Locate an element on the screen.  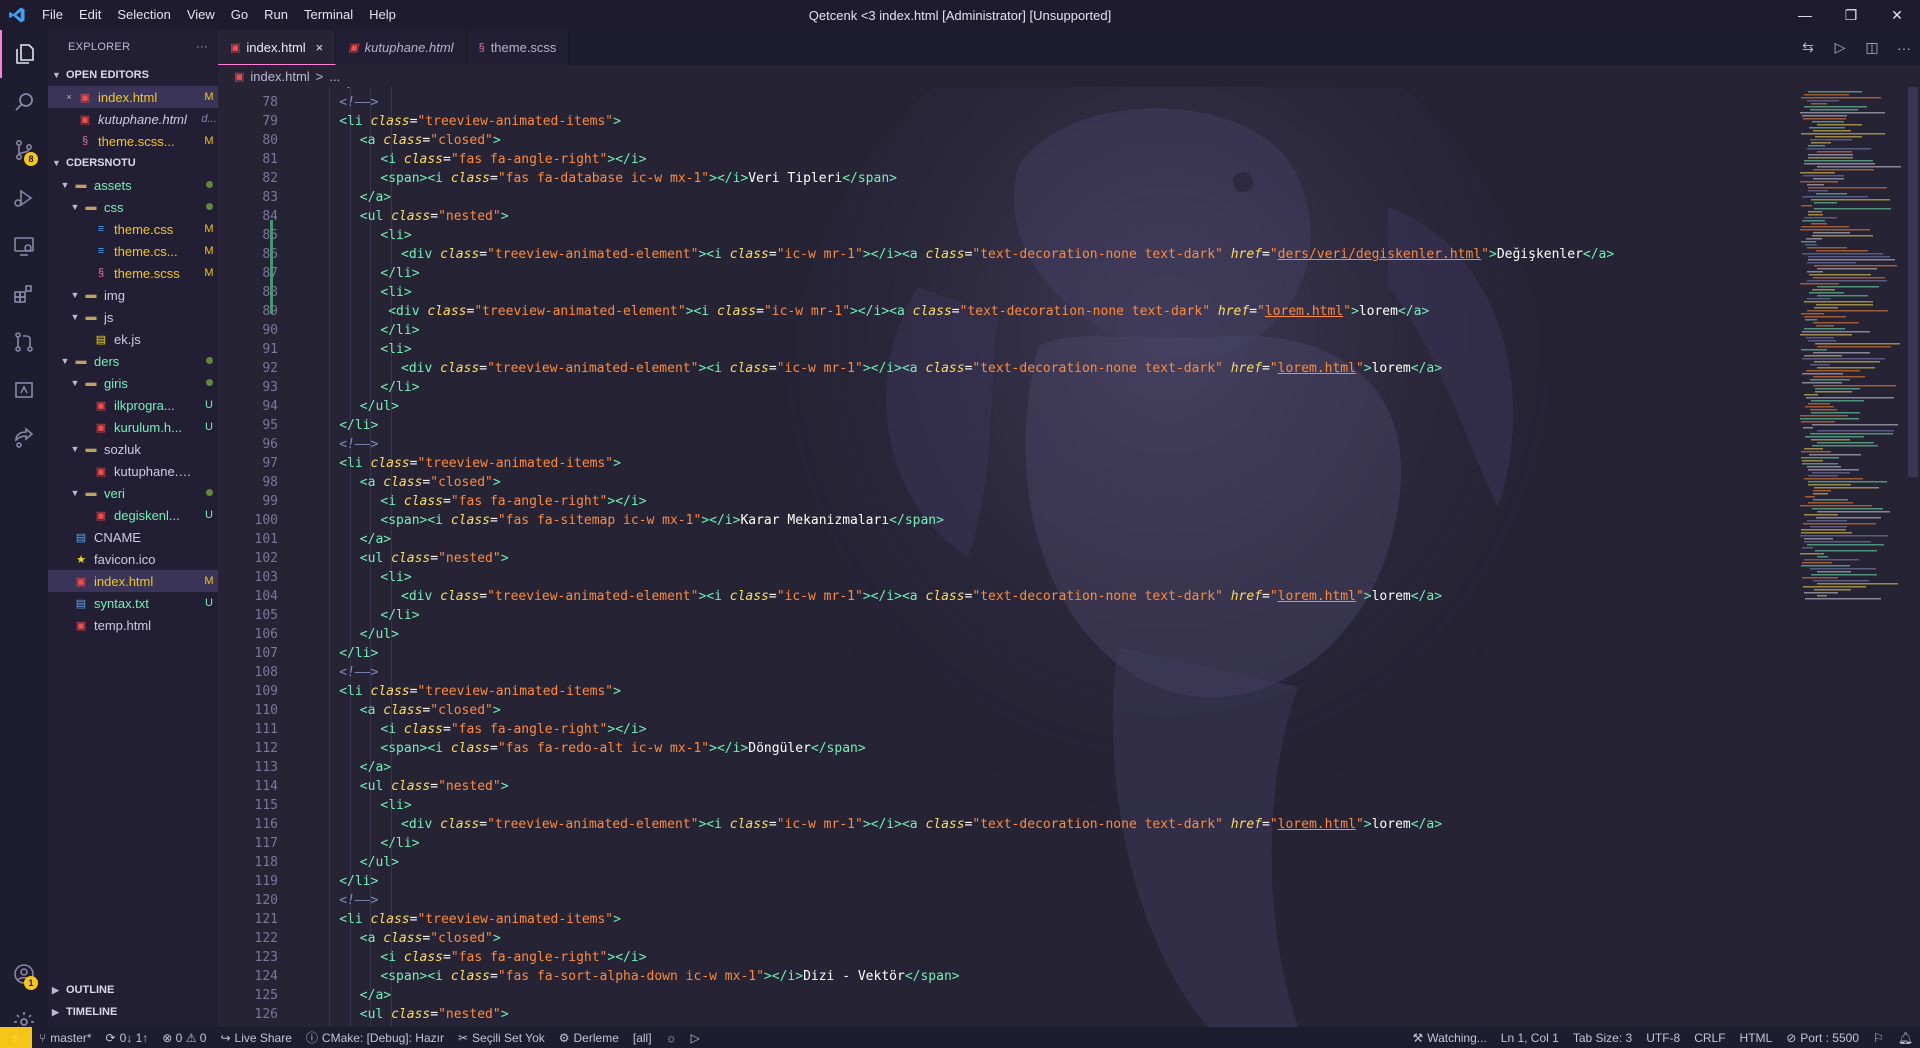
token-str: "treeview-animated-items" is located at coordinates (515, 121).